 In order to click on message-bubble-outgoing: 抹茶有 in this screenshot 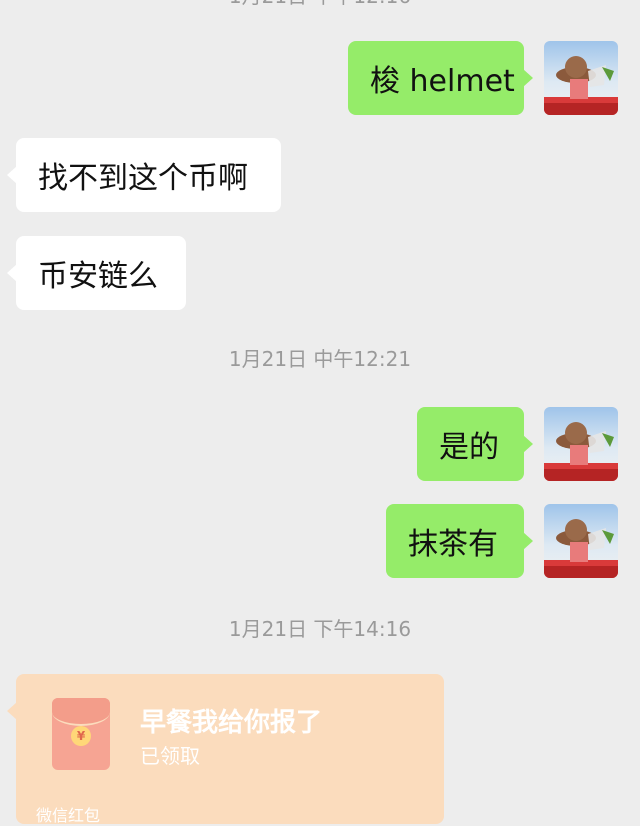, I will do `click(459, 541)`.